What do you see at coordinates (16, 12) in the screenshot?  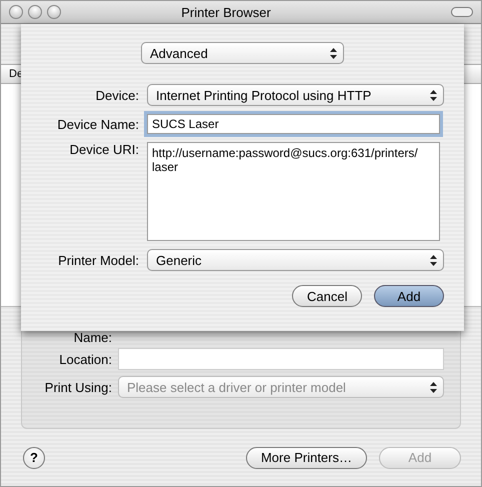 I see `close-button` at bounding box center [16, 12].